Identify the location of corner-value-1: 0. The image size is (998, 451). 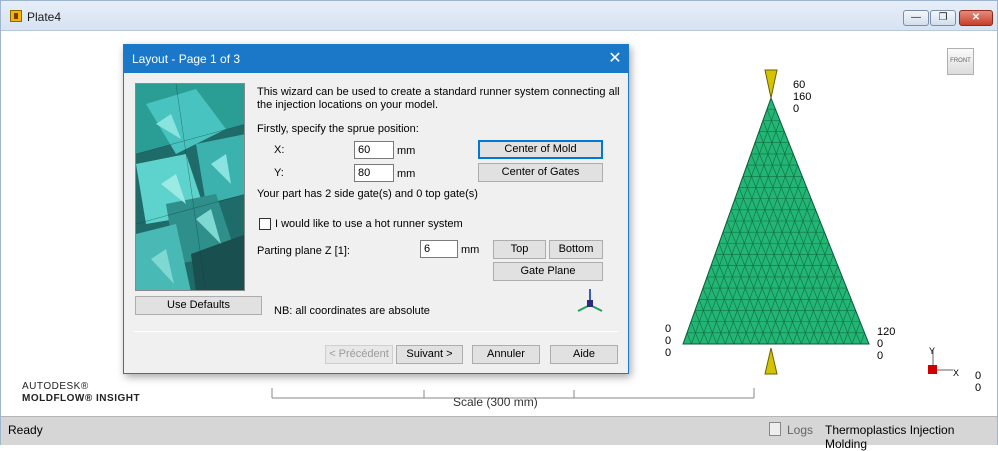
(978, 376).